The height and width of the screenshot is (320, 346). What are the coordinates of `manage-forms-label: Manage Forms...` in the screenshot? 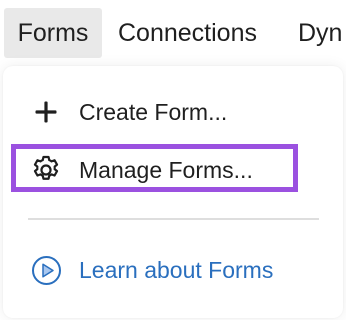 It's located at (166, 169).